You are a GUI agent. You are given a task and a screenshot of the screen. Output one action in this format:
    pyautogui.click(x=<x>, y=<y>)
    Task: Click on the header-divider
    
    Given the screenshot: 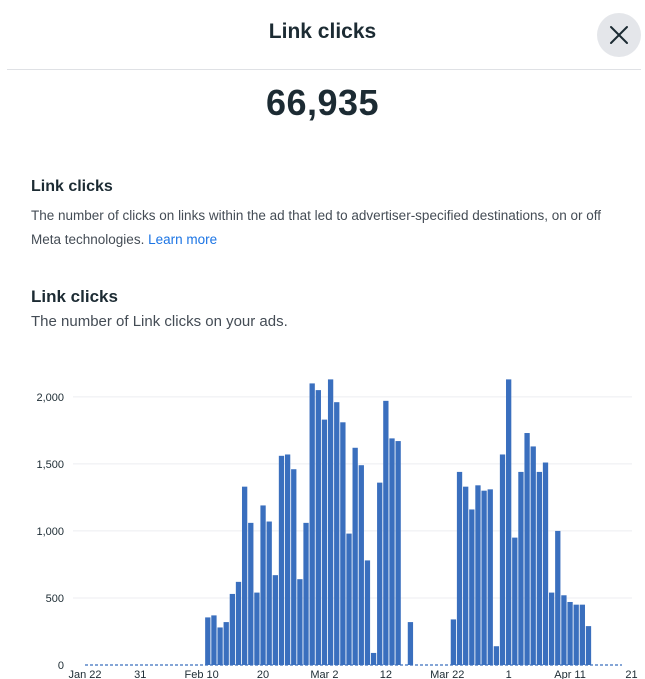 What is the action you would take?
    pyautogui.click(x=324, y=69)
    